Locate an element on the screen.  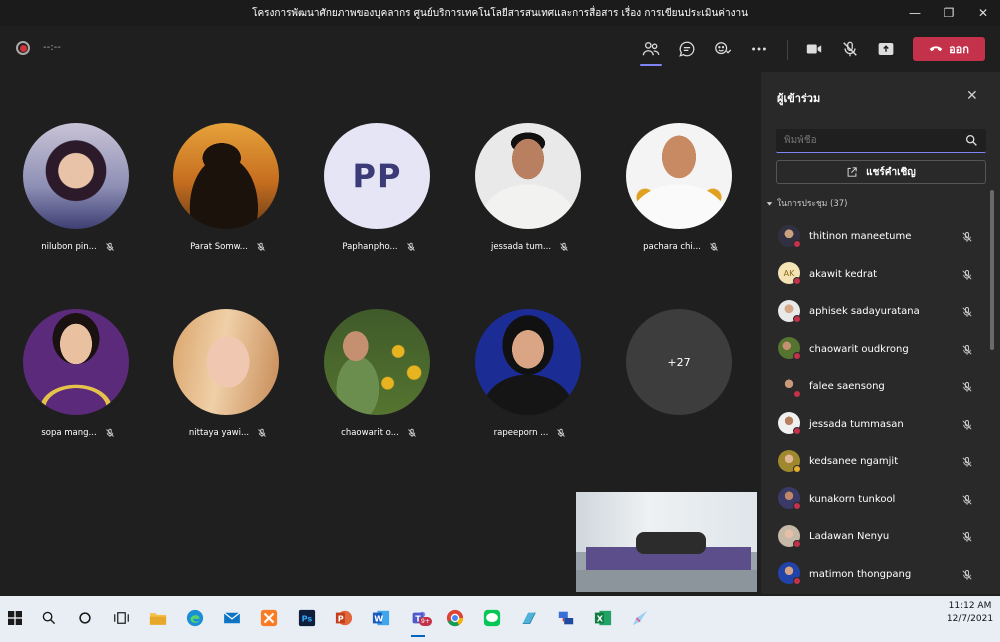
photoshop-icon: Ps is located at coordinates (307, 618).